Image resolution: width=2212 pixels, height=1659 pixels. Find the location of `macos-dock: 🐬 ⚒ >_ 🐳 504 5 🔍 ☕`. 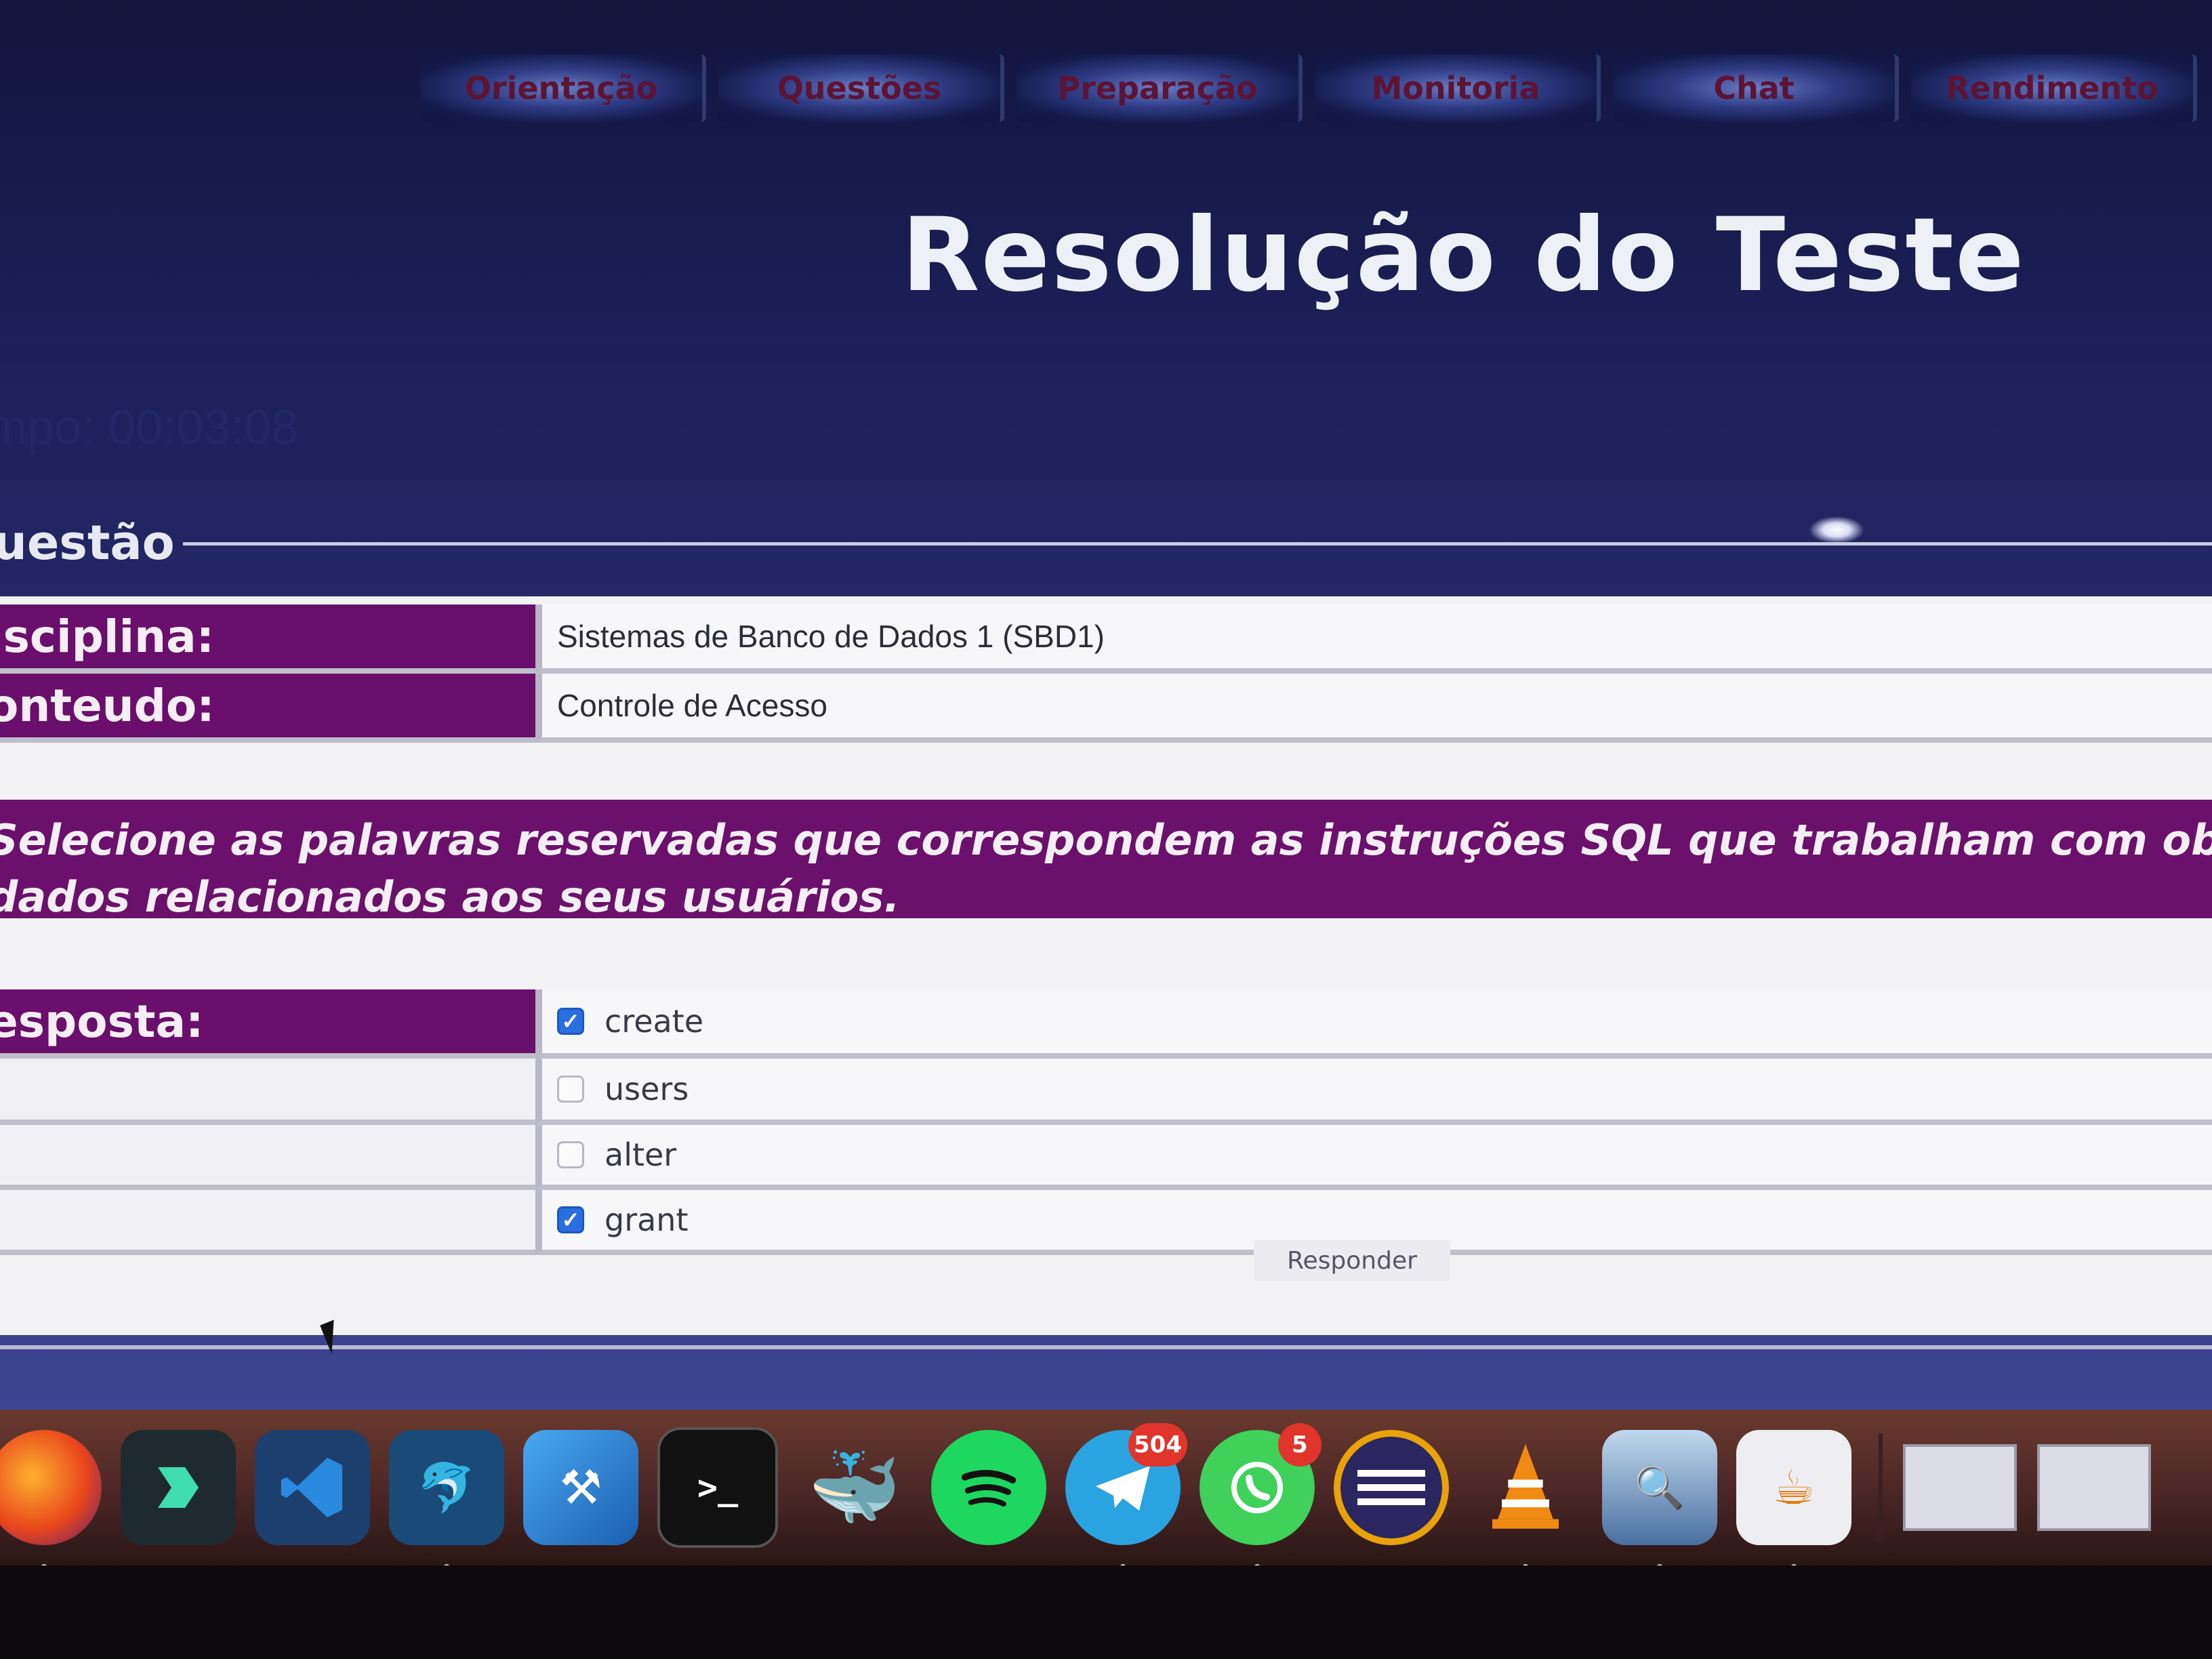

macos-dock: 🐬 ⚒ >_ 🐳 504 5 🔍 ☕ is located at coordinates (1106, 1490).